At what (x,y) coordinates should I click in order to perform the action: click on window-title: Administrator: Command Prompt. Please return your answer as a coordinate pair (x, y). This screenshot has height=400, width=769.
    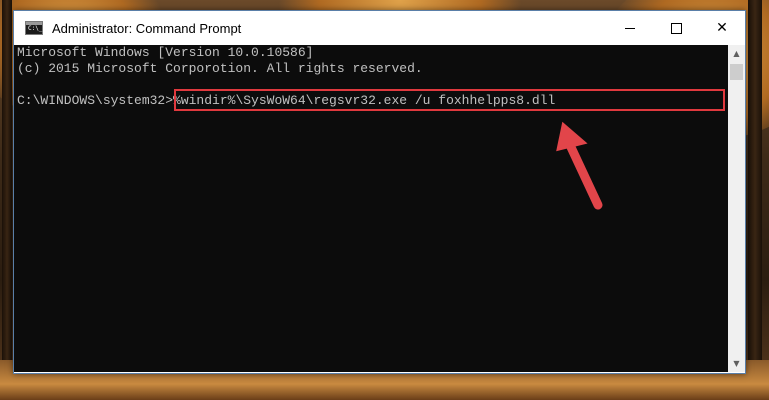
    Looking at the image, I should click on (147, 28).